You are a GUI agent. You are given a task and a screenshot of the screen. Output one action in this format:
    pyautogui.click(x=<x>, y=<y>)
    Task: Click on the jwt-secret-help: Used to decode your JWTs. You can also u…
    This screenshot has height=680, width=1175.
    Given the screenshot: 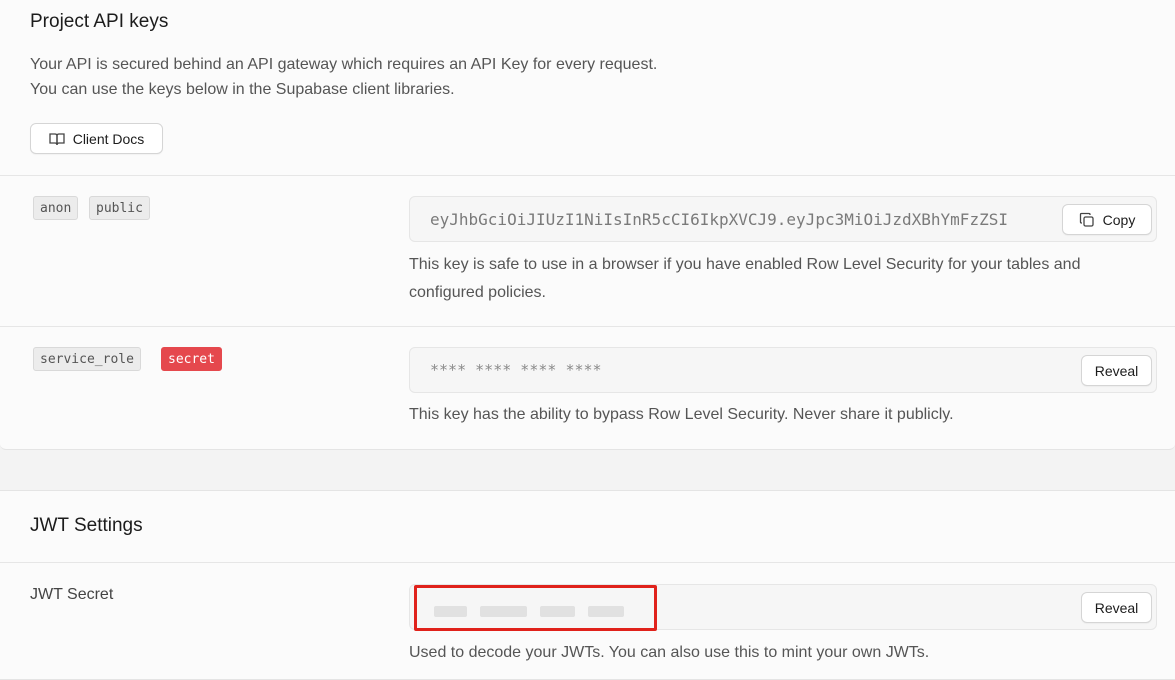 What is the action you would take?
    pyautogui.click(x=669, y=652)
    